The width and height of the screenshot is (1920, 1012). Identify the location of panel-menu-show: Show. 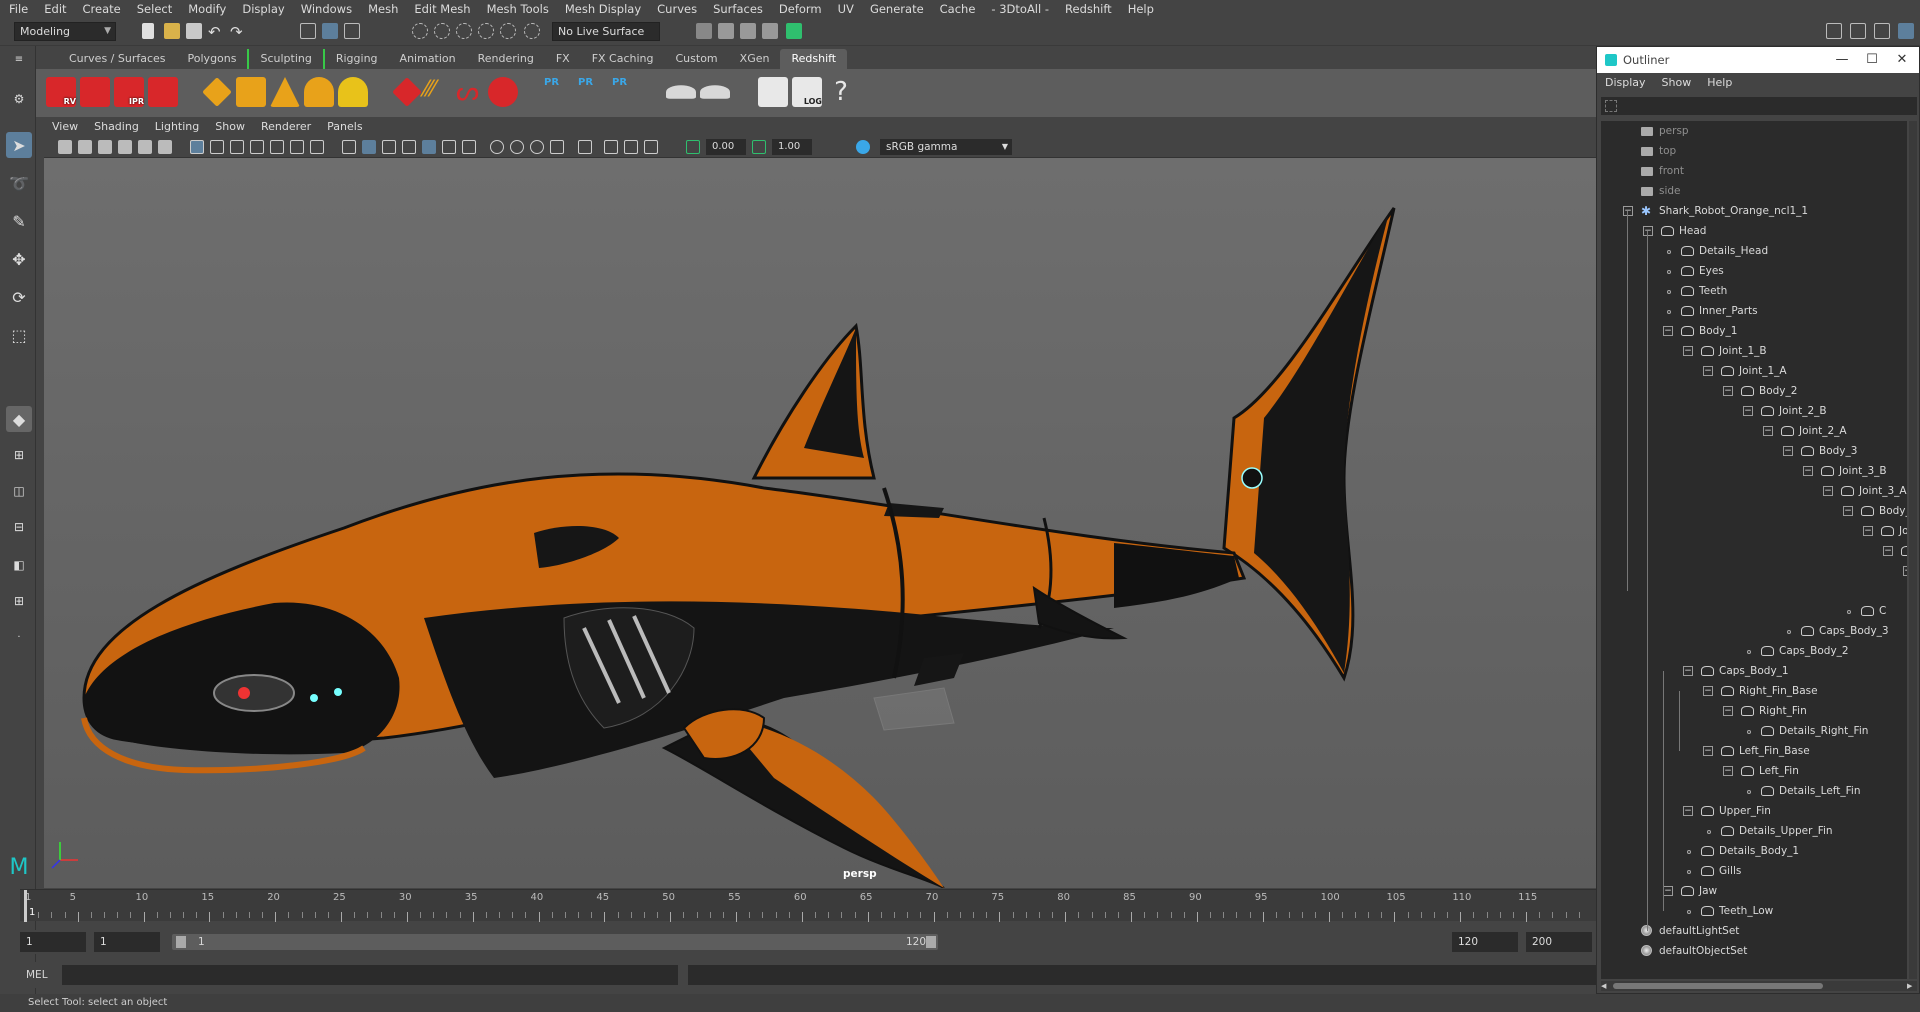
(230, 127).